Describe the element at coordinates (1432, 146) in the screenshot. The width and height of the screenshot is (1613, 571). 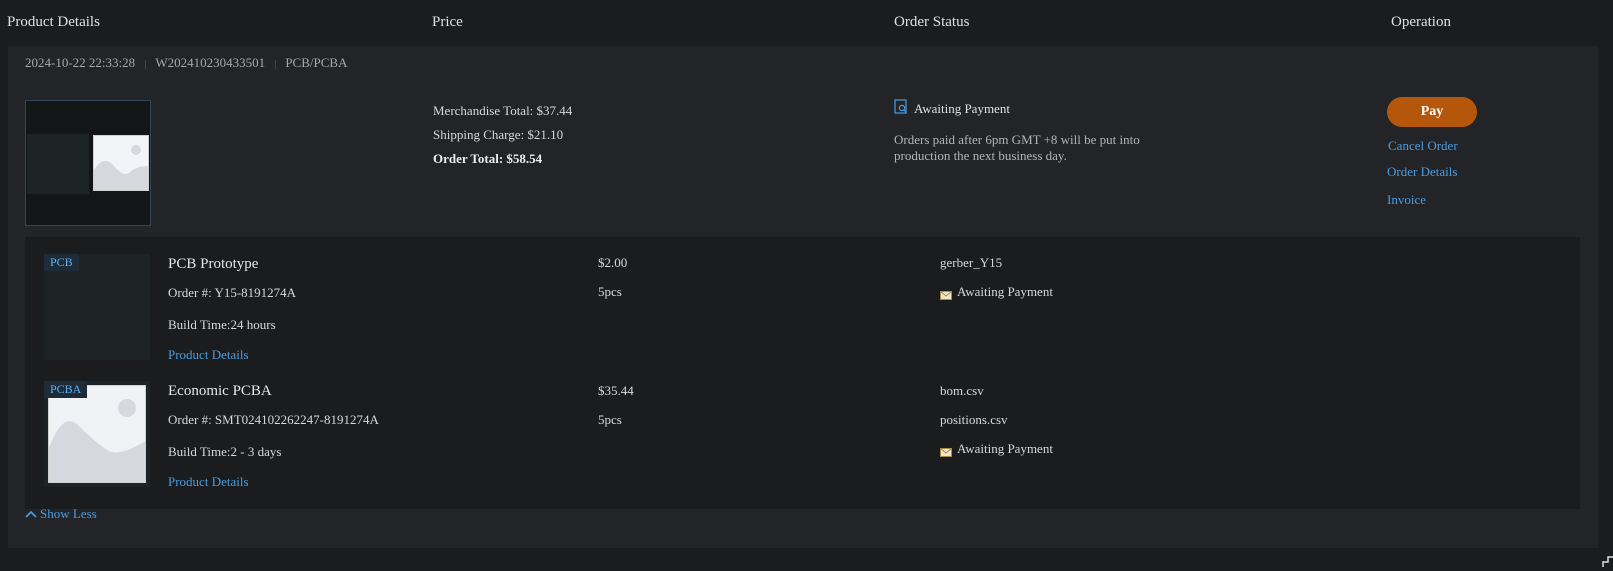
I see `cancel-order-link: Cancel Order` at that location.